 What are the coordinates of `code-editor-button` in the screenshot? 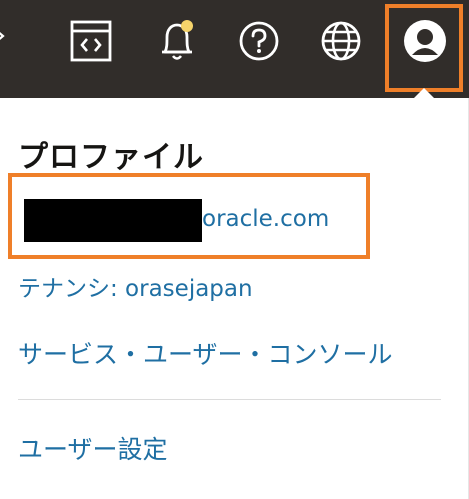 It's located at (91, 41).